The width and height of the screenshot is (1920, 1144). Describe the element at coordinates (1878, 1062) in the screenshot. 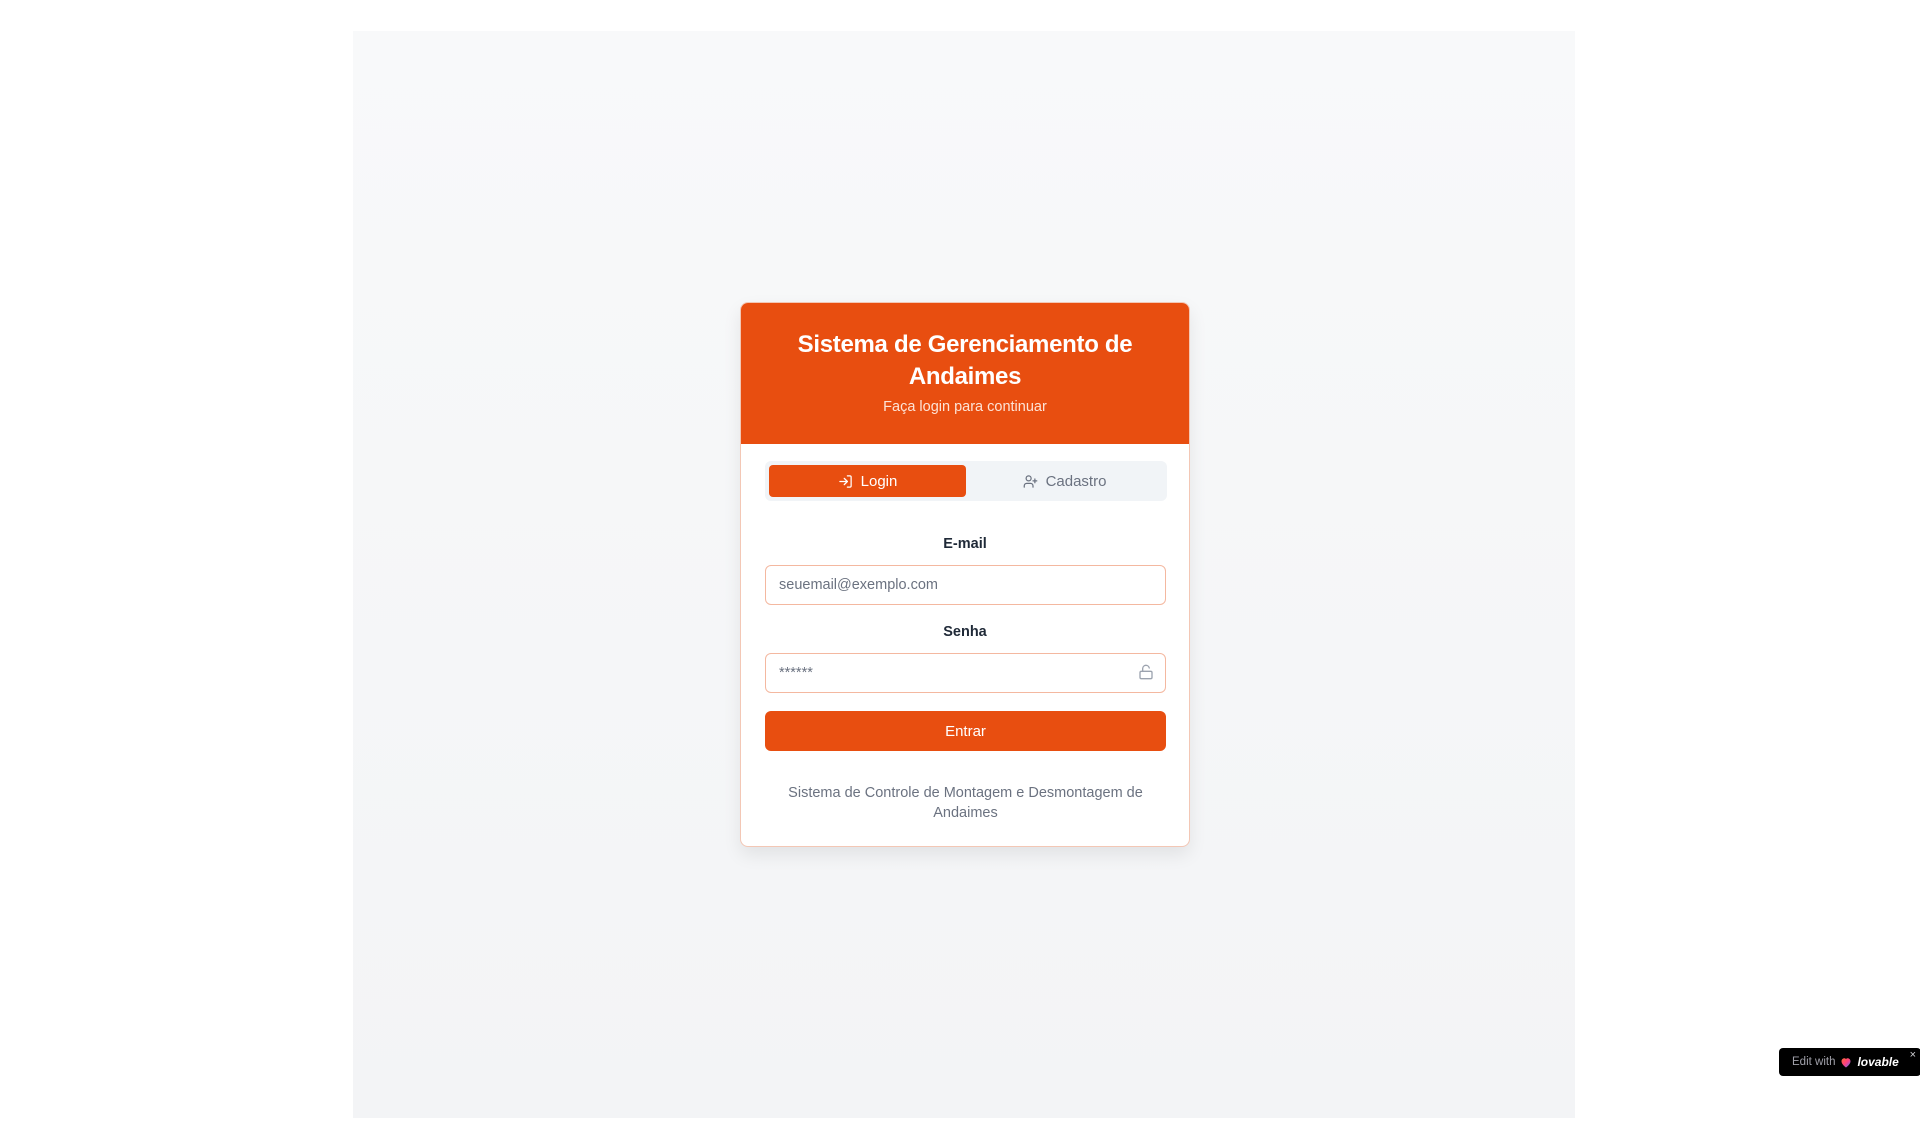

I see `badge-brand: lovable` at that location.